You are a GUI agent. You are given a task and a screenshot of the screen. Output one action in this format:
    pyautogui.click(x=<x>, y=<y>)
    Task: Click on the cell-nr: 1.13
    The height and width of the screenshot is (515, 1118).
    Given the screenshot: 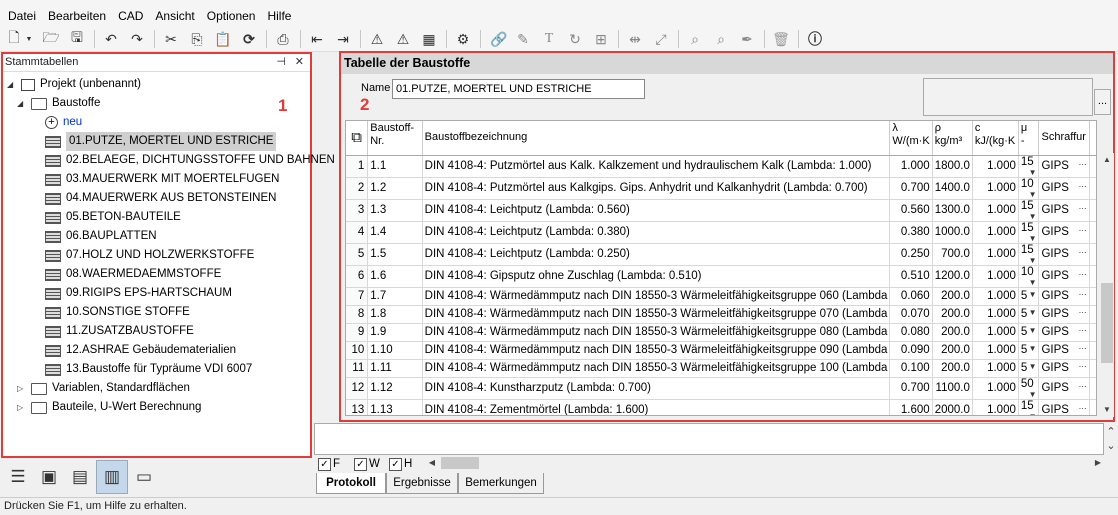 What is the action you would take?
    pyautogui.click(x=395, y=407)
    